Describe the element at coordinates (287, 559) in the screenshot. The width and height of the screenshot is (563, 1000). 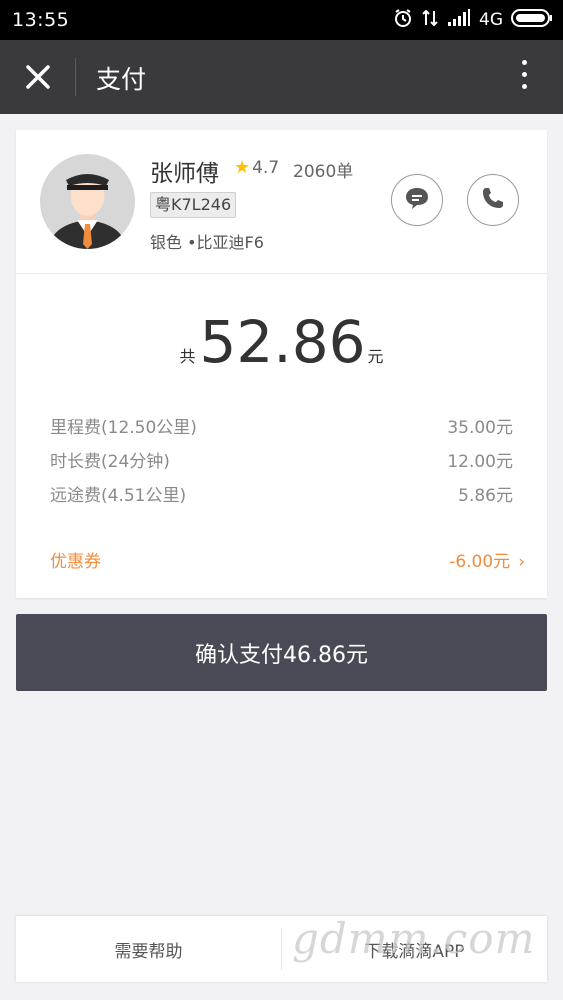
I see `coupon-row: 优惠券 -6.00元 ›` at that location.